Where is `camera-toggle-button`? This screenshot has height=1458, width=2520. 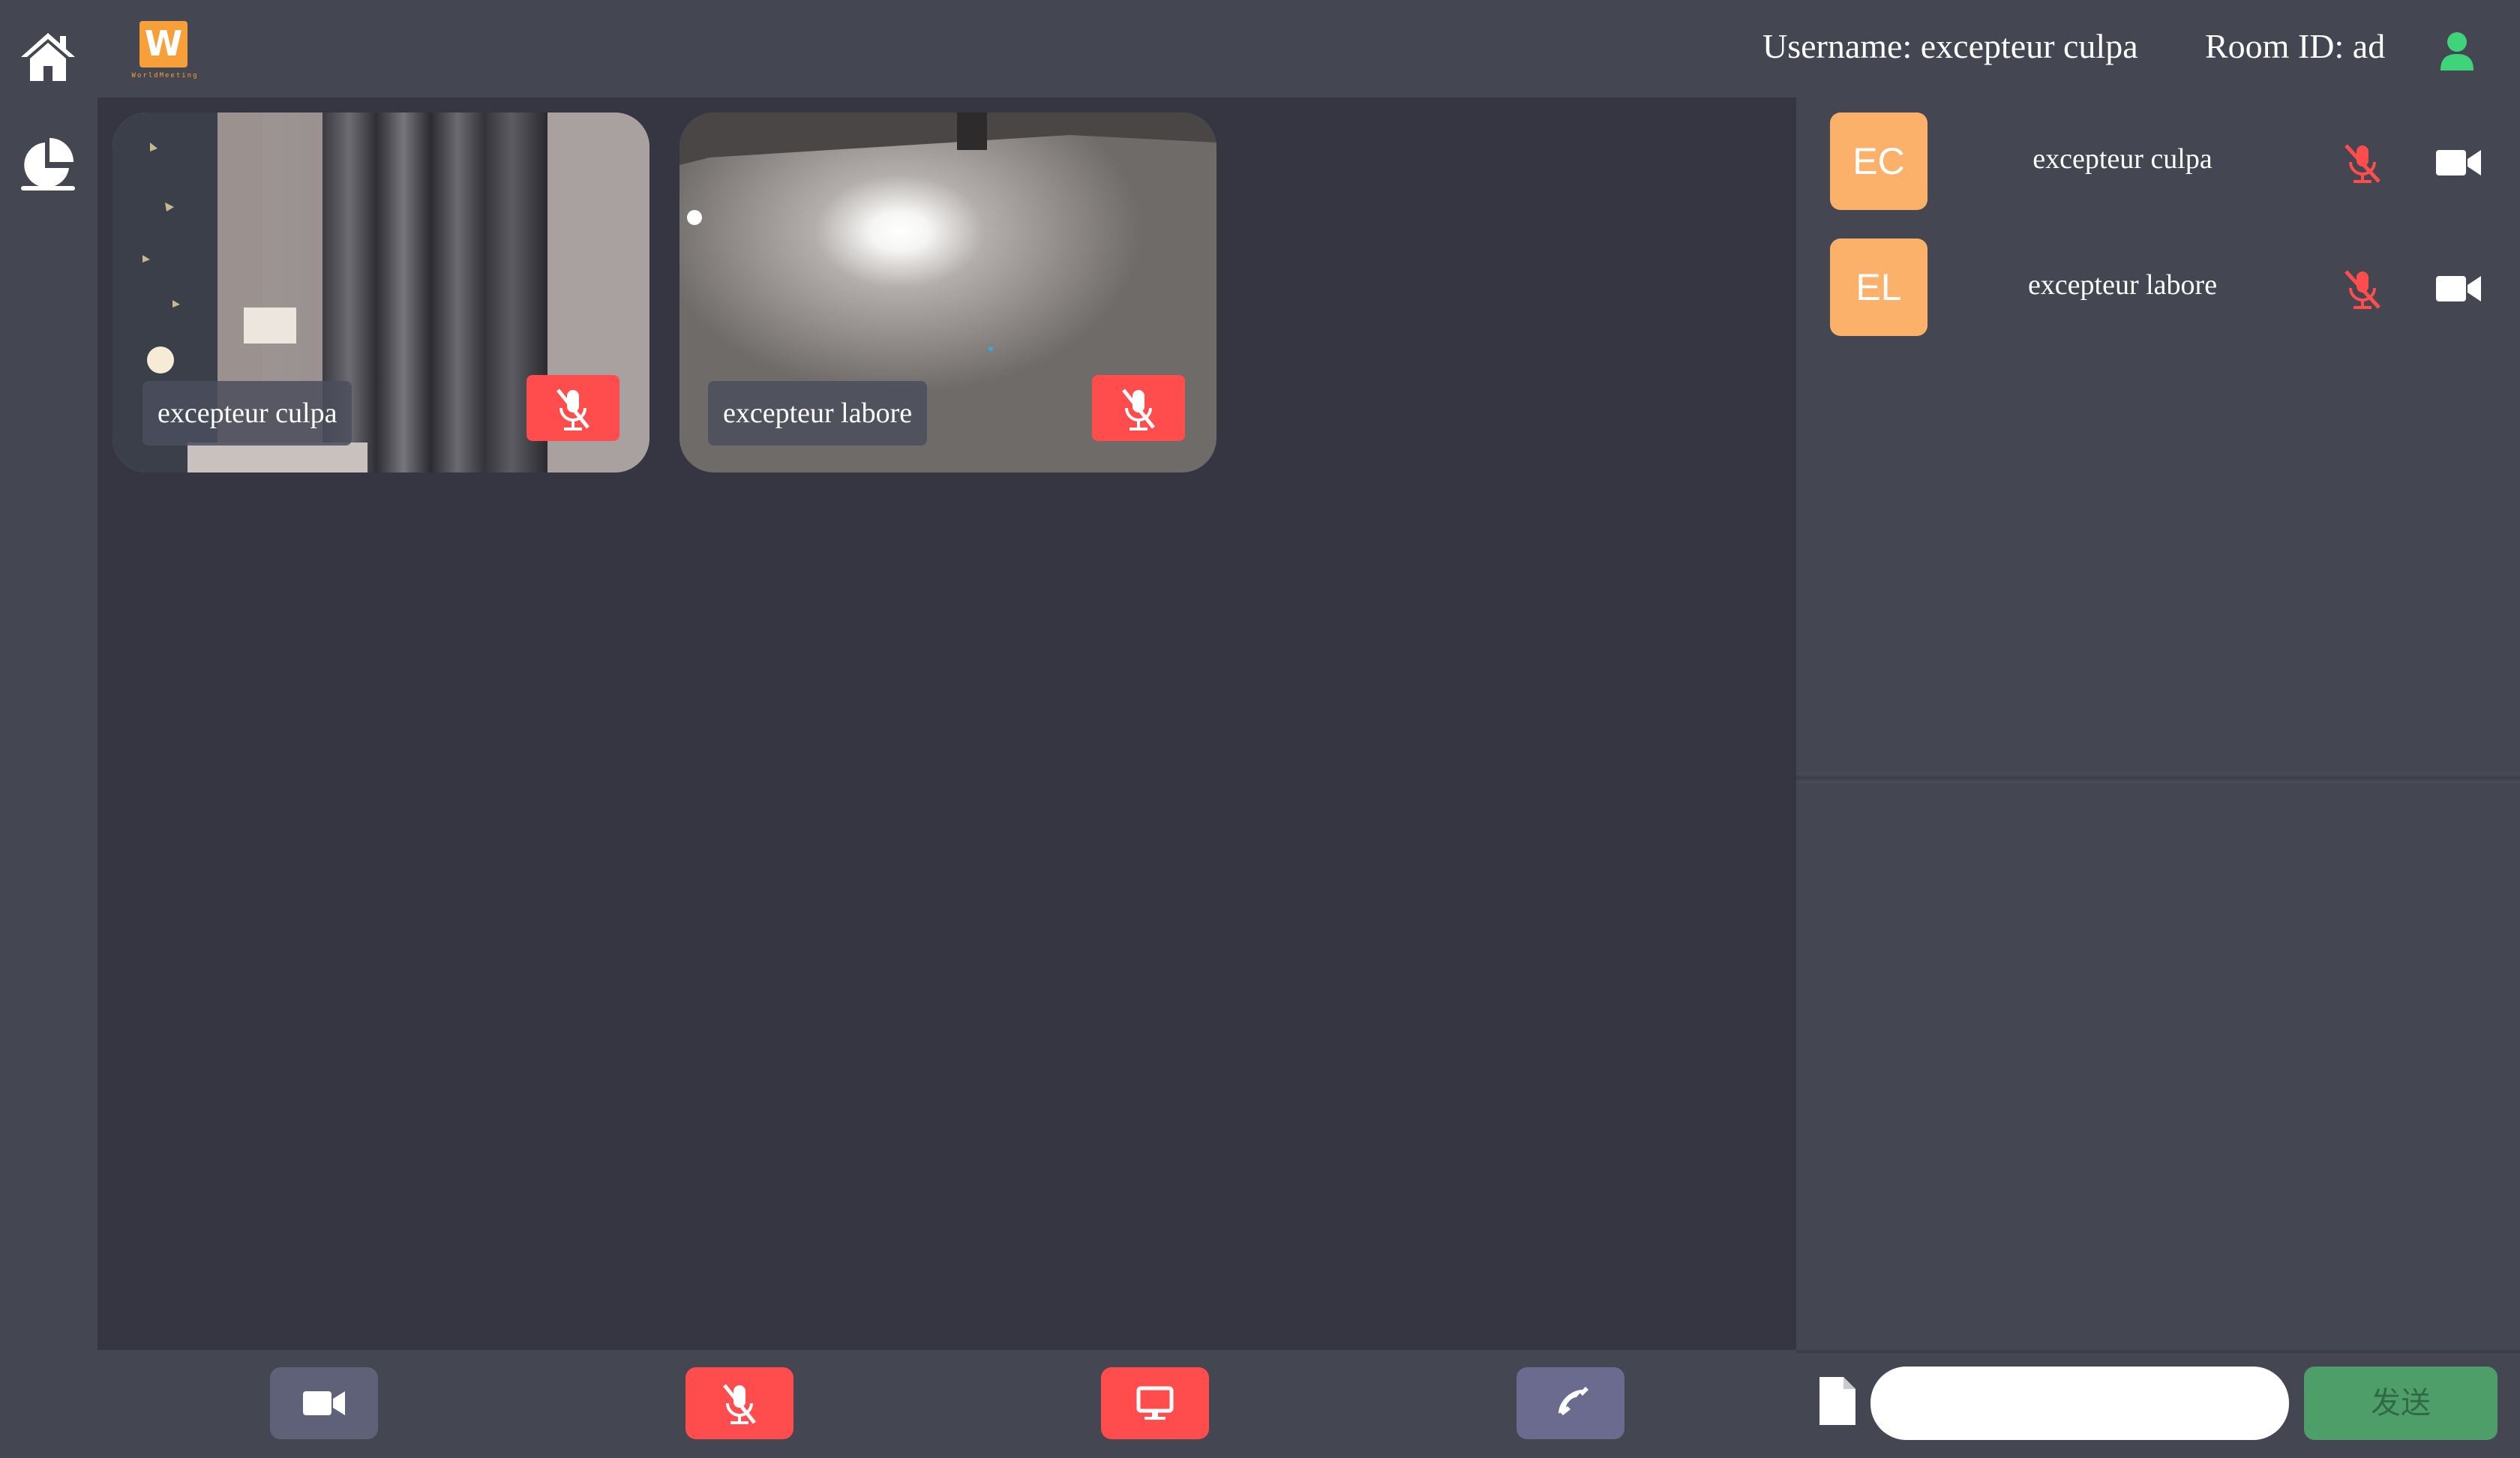
camera-toggle-button is located at coordinates (324, 1403).